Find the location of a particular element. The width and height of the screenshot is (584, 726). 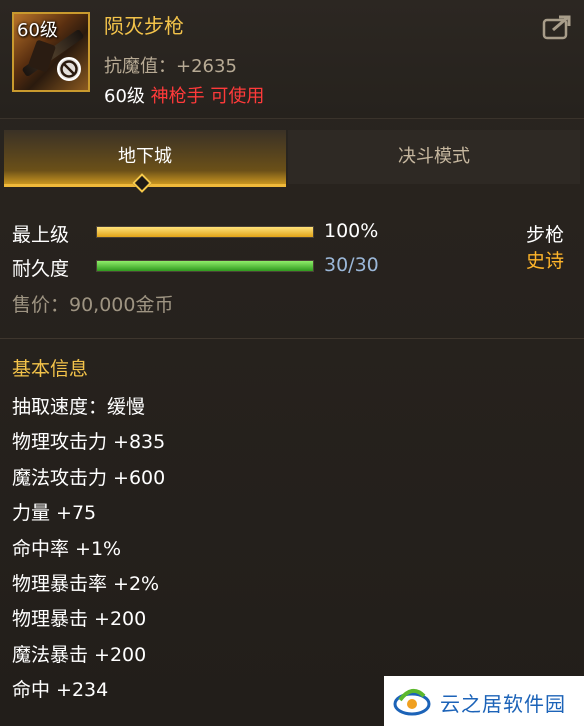

durability-label: 耐久度 is located at coordinates (41, 269).